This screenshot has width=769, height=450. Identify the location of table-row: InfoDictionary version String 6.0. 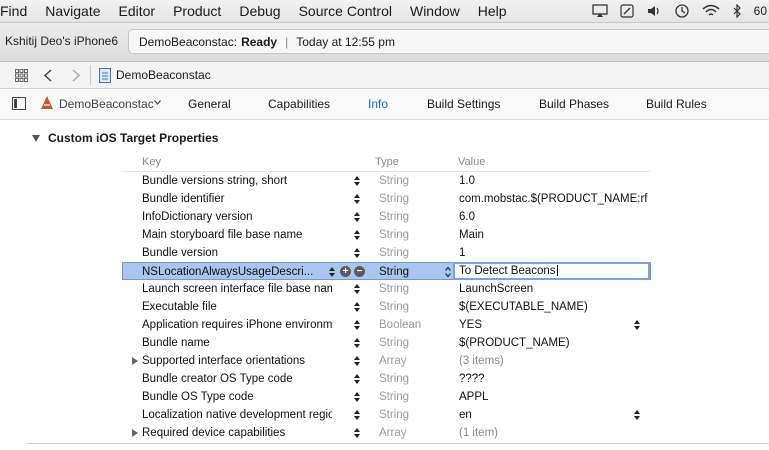
(387, 217).